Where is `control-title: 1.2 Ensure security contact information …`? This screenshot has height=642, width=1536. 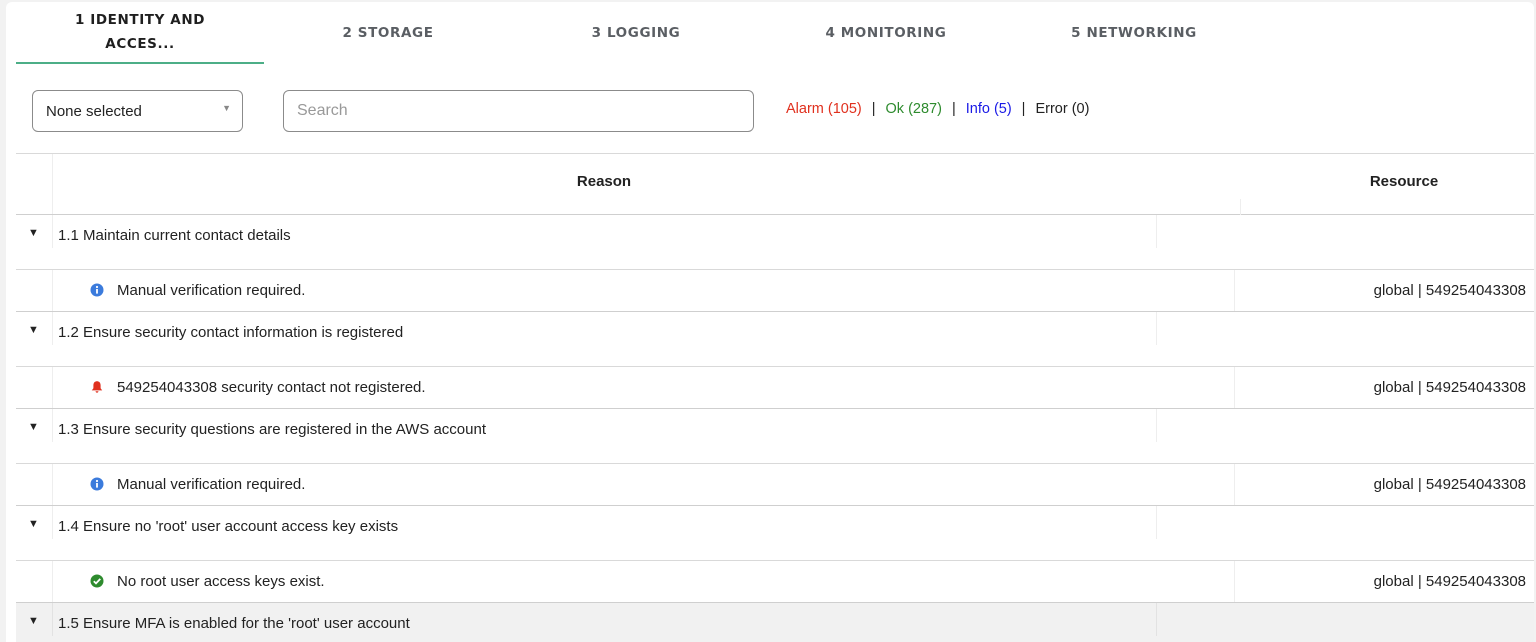 control-title: 1.2 Ensure security contact information … is located at coordinates (231, 332).